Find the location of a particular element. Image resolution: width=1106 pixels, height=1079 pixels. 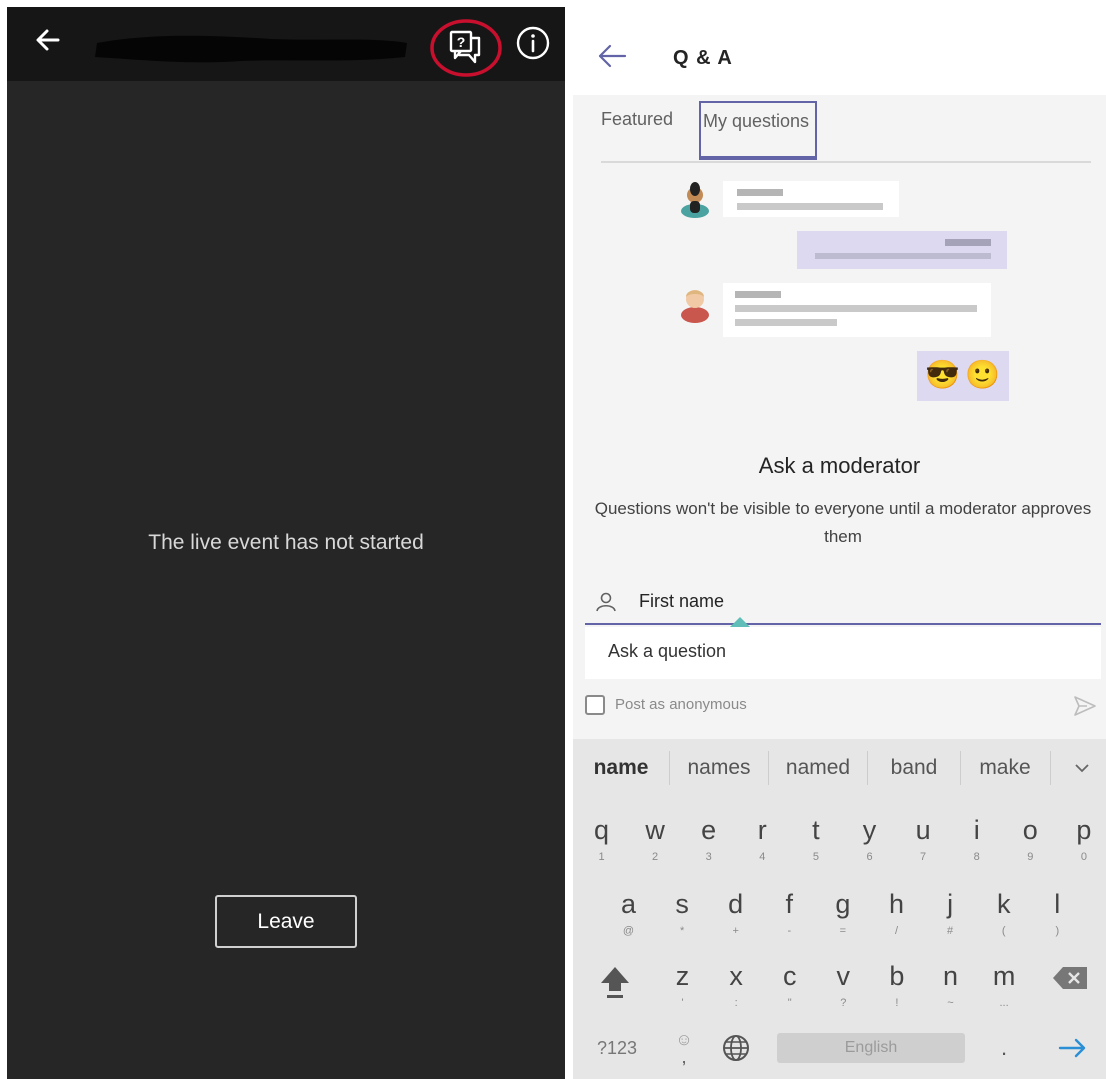

page-title: Q & A is located at coordinates (703, 58).